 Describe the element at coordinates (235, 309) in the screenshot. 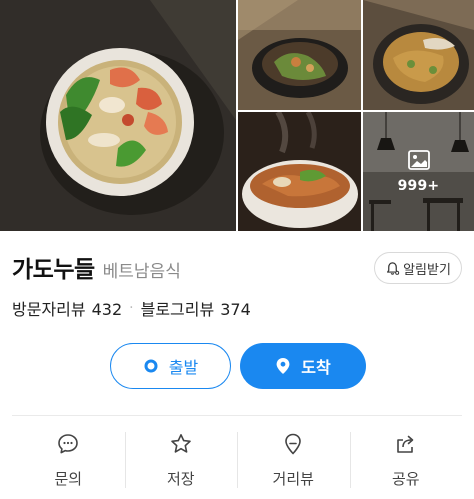

I see `blog-review-count: 374` at that location.